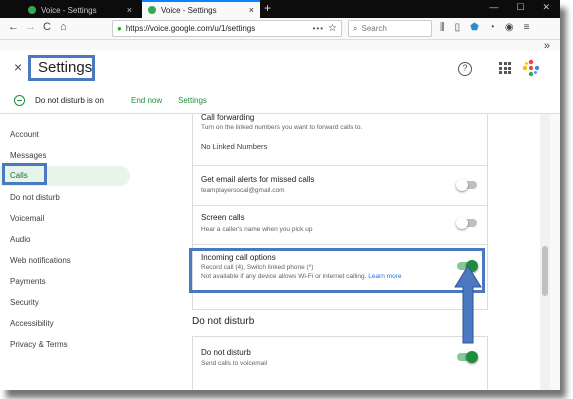 The image size is (573, 399). What do you see at coordinates (527, 27) in the screenshot?
I see `menu-icon: ≡` at bounding box center [527, 27].